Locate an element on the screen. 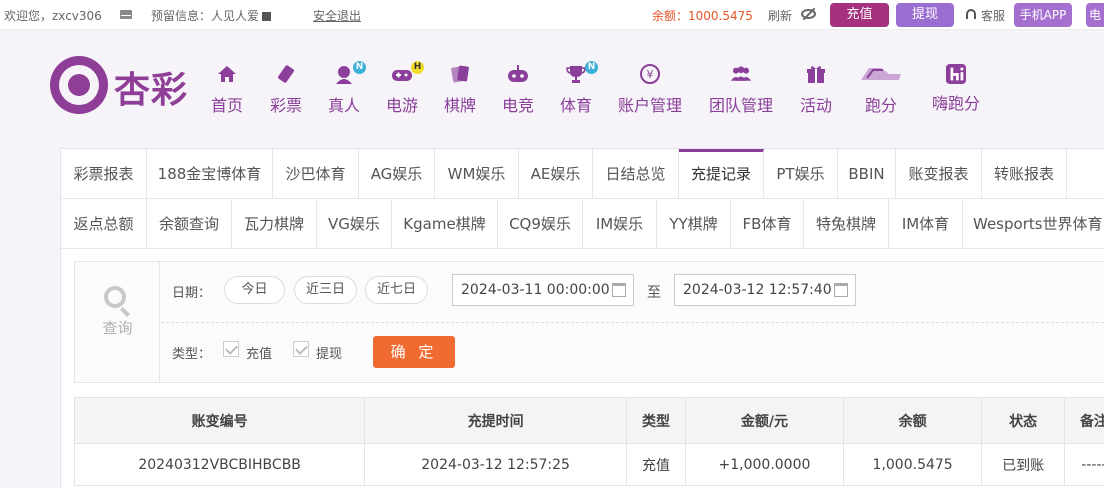 This screenshot has width=1104, height=488. col-amount: 金额/元 is located at coordinates (764, 420).